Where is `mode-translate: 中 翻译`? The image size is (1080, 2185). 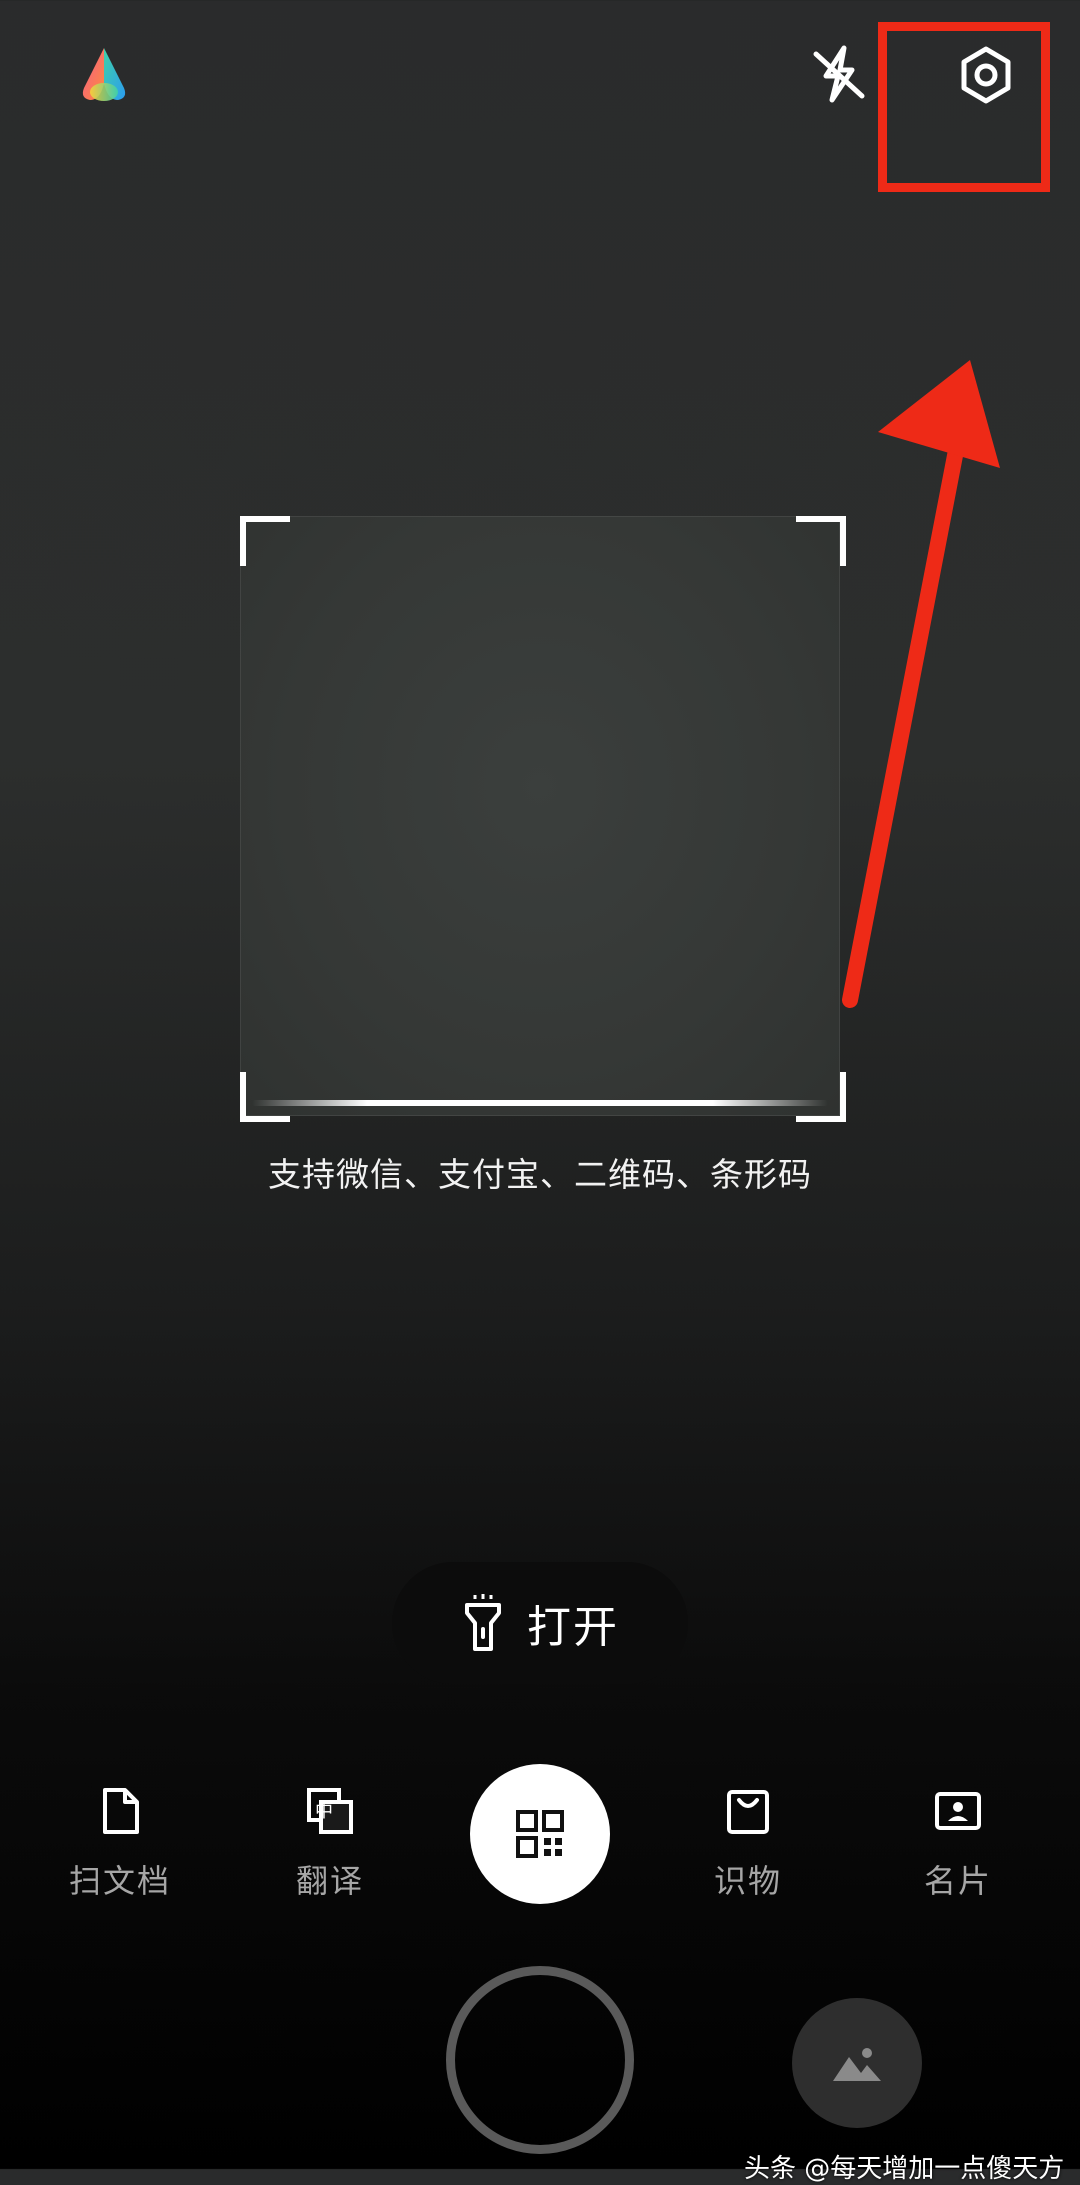 mode-translate: 中 翻译 is located at coordinates (330, 1844).